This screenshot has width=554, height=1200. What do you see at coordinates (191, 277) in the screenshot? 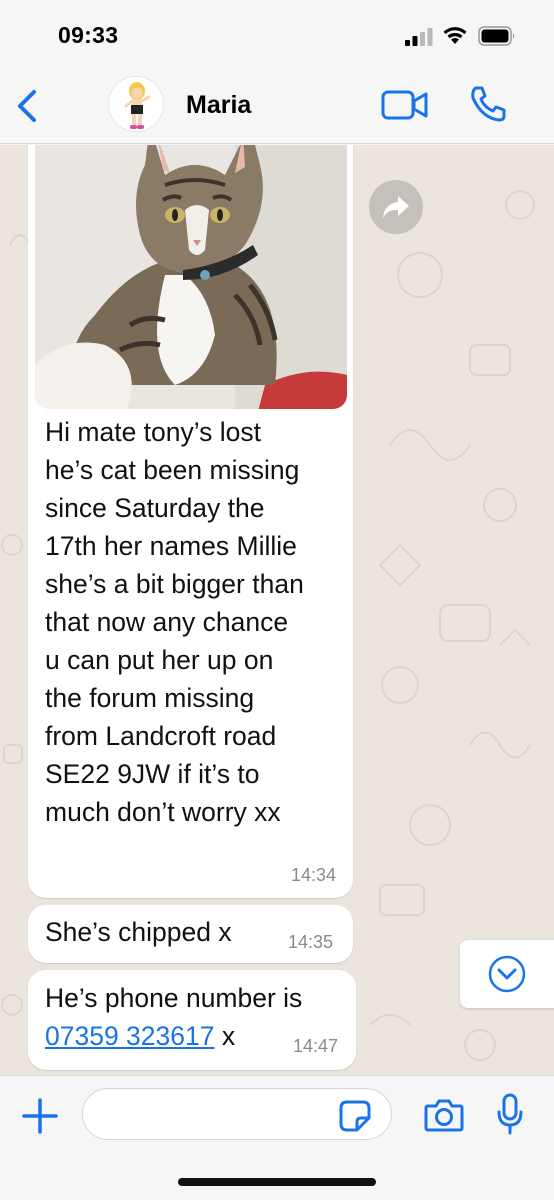
I see `cat-photo` at bounding box center [191, 277].